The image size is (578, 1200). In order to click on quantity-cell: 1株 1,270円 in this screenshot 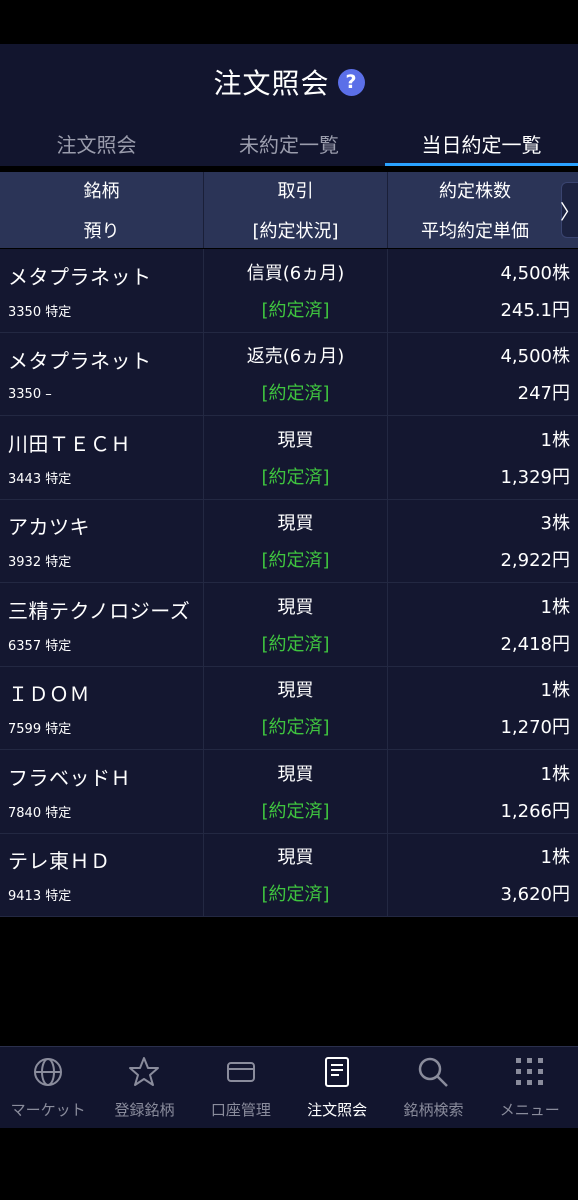, I will do `click(483, 708)`.